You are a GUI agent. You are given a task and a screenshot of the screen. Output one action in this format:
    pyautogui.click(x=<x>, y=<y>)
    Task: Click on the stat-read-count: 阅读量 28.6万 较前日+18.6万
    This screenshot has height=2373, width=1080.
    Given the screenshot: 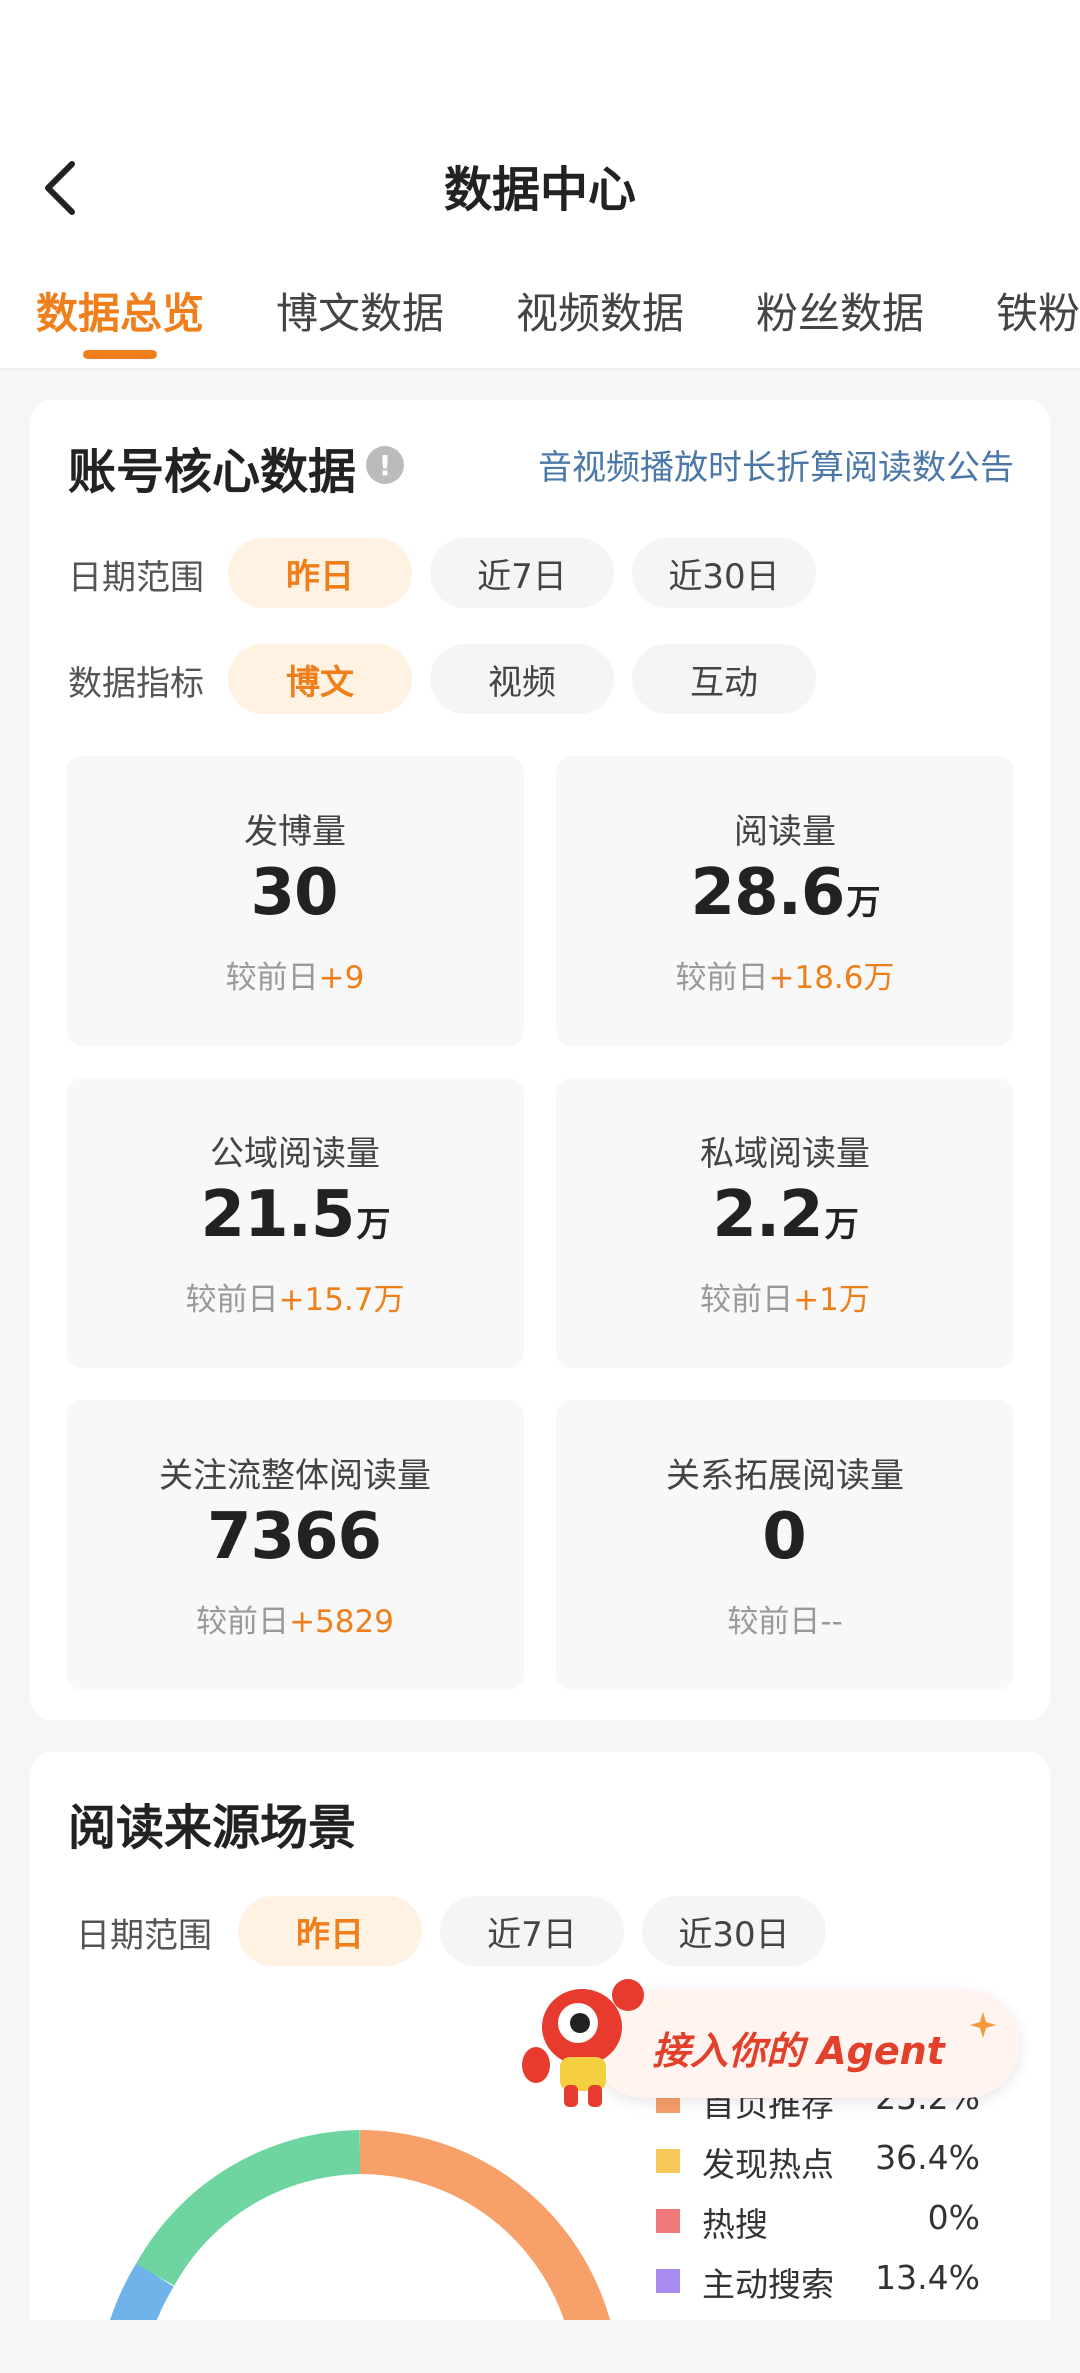 What is the action you would take?
    pyautogui.click(x=785, y=901)
    